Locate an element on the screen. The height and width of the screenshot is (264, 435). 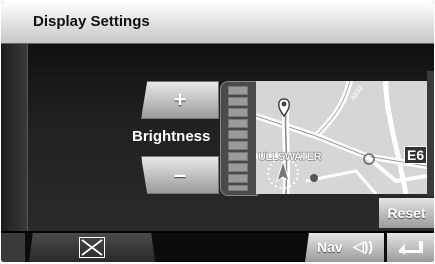
brightness-increase-button: + is located at coordinates (180, 100).